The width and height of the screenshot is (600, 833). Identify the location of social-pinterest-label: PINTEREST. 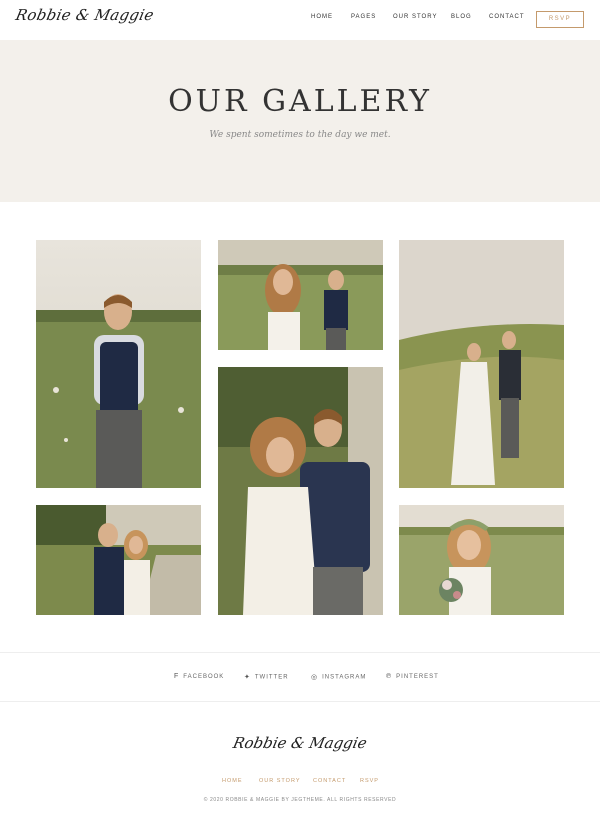
(417, 677).